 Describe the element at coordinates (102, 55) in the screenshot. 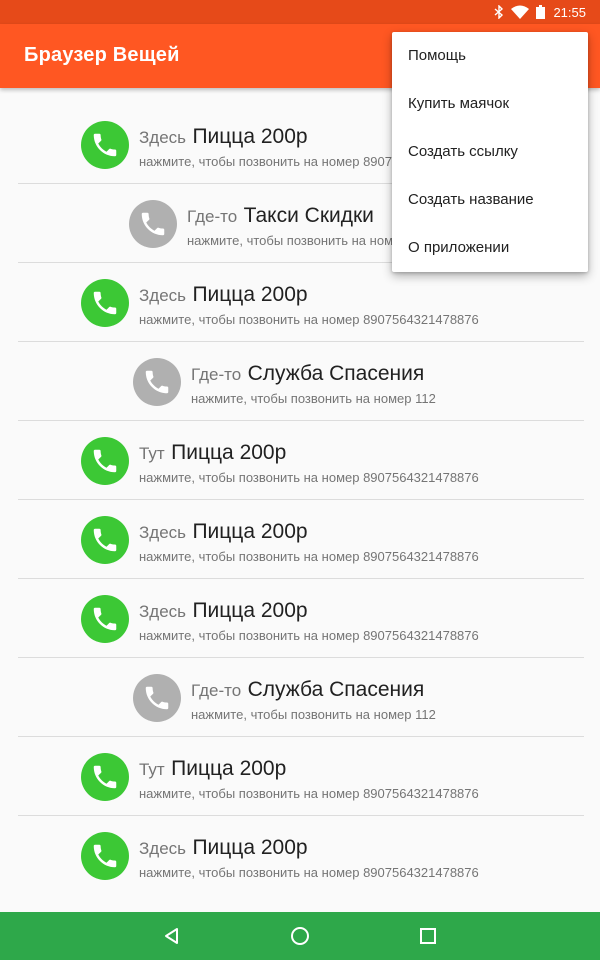

I see `app-title: Браузер Вещей` at that location.